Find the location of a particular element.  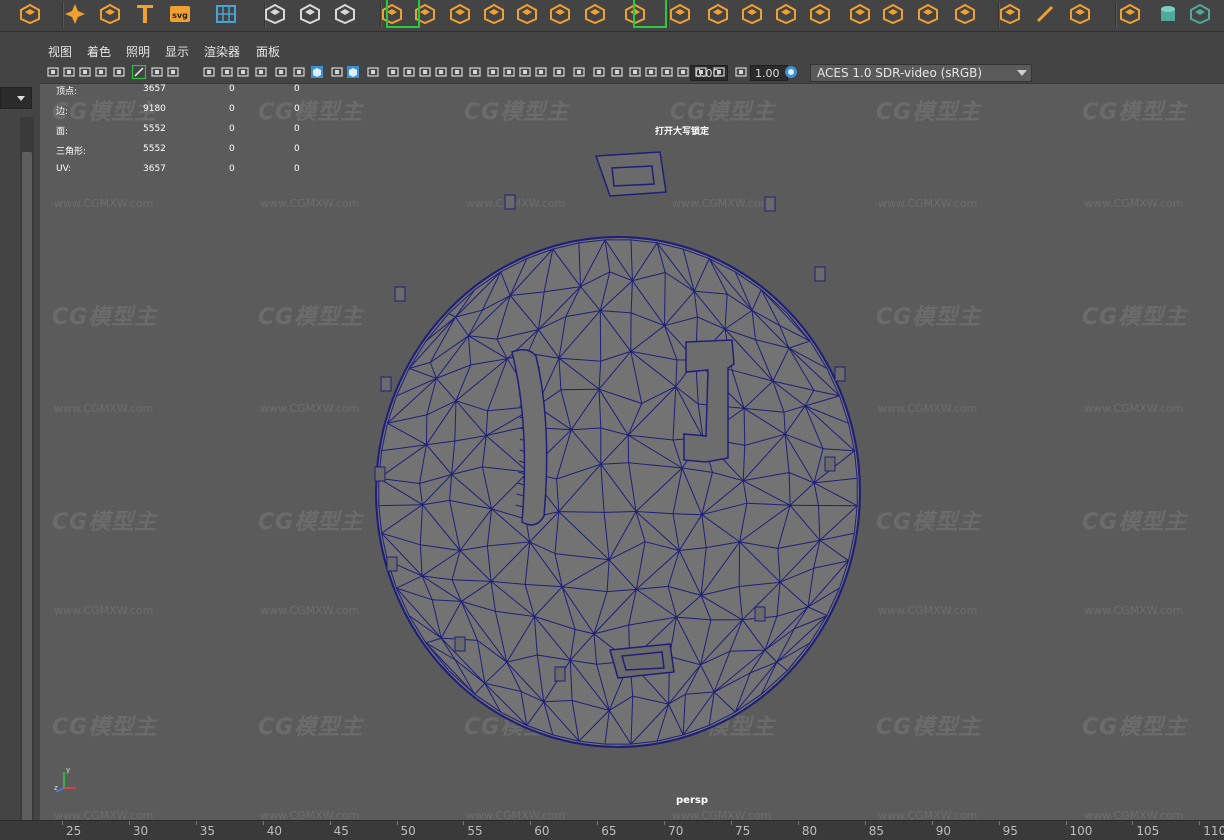

gamma-icon is located at coordinates (701, 72).